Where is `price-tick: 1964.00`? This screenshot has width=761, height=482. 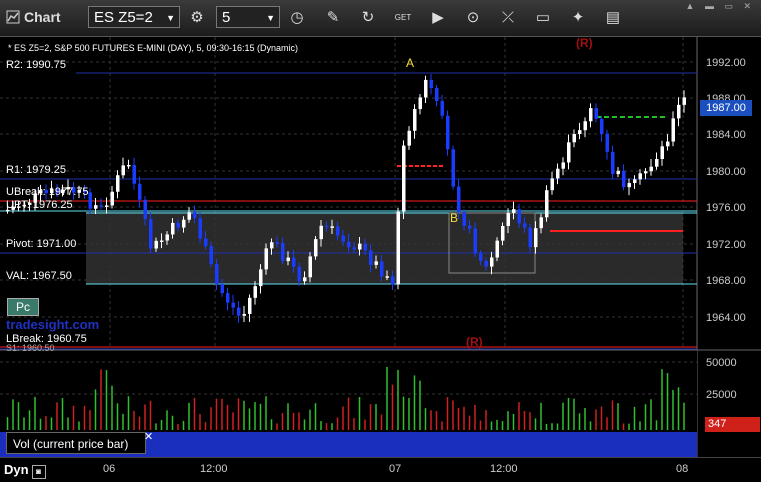 price-tick: 1964.00 is located at coordinates (726, 318).